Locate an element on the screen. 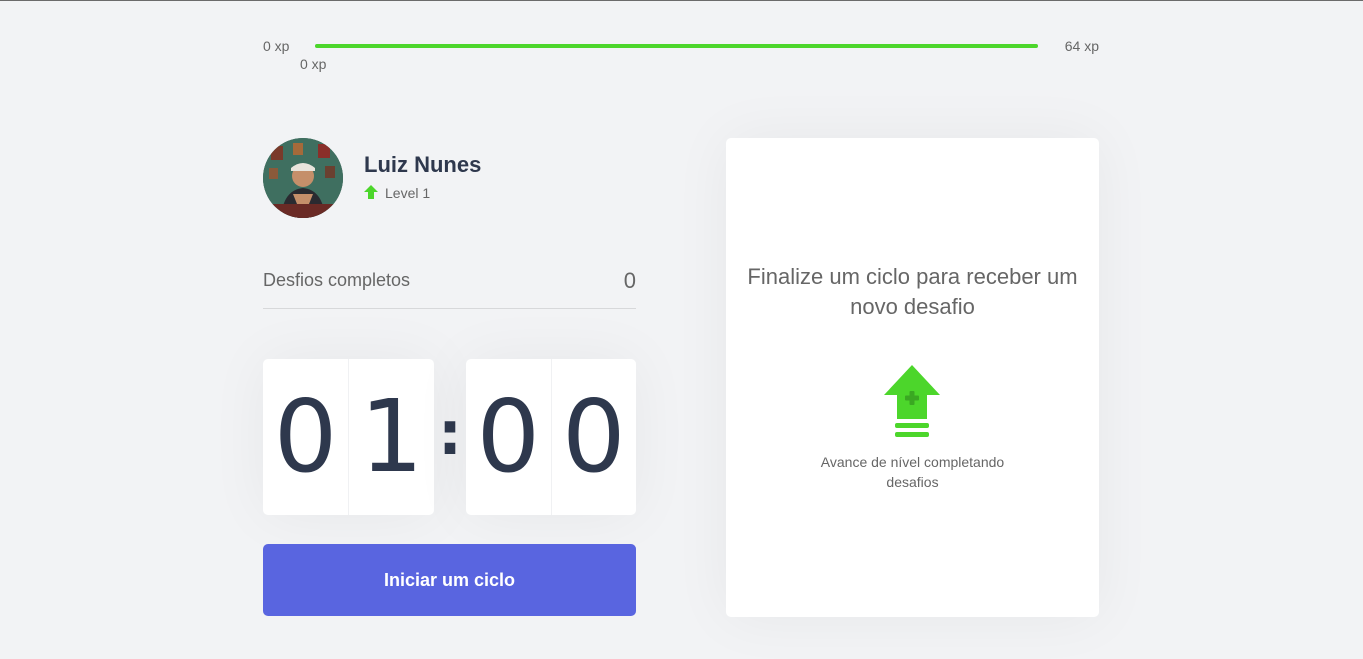 The width and height of the screenshot is (1363, 659). xp-current-label: 0 xp is located at coordinates (313, 64).